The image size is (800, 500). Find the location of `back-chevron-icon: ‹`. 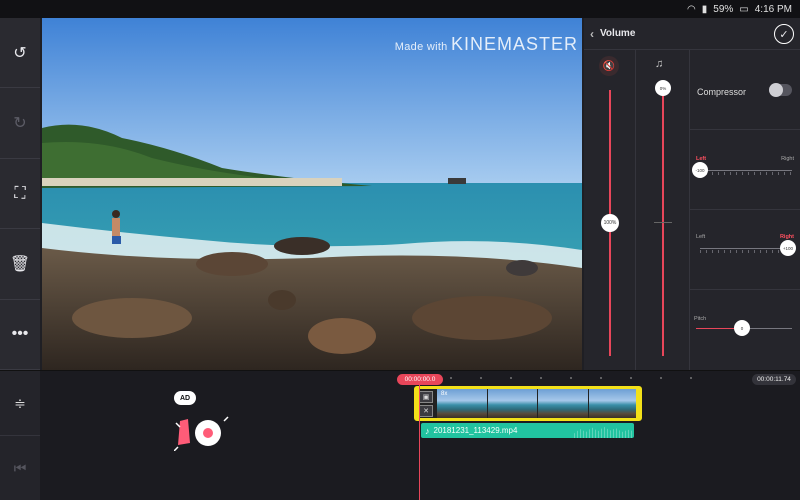

back-chevron-icon: ‹ is located at coordinates (592, 34).